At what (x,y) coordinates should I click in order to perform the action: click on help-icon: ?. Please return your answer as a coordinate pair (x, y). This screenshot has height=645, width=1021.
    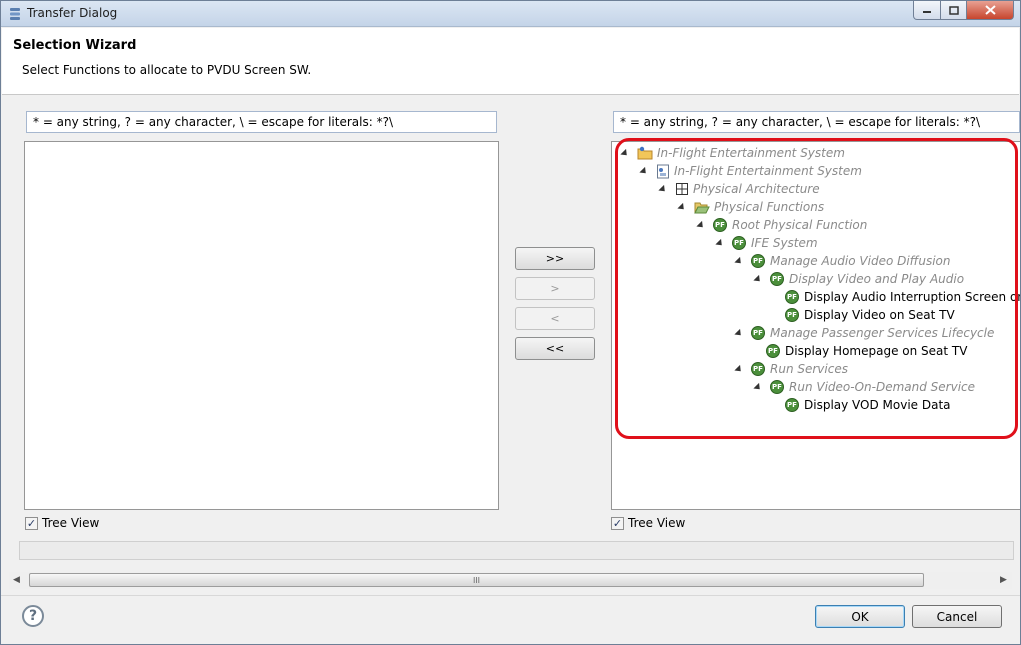
    Looking at the image, I should click on (33, 616).